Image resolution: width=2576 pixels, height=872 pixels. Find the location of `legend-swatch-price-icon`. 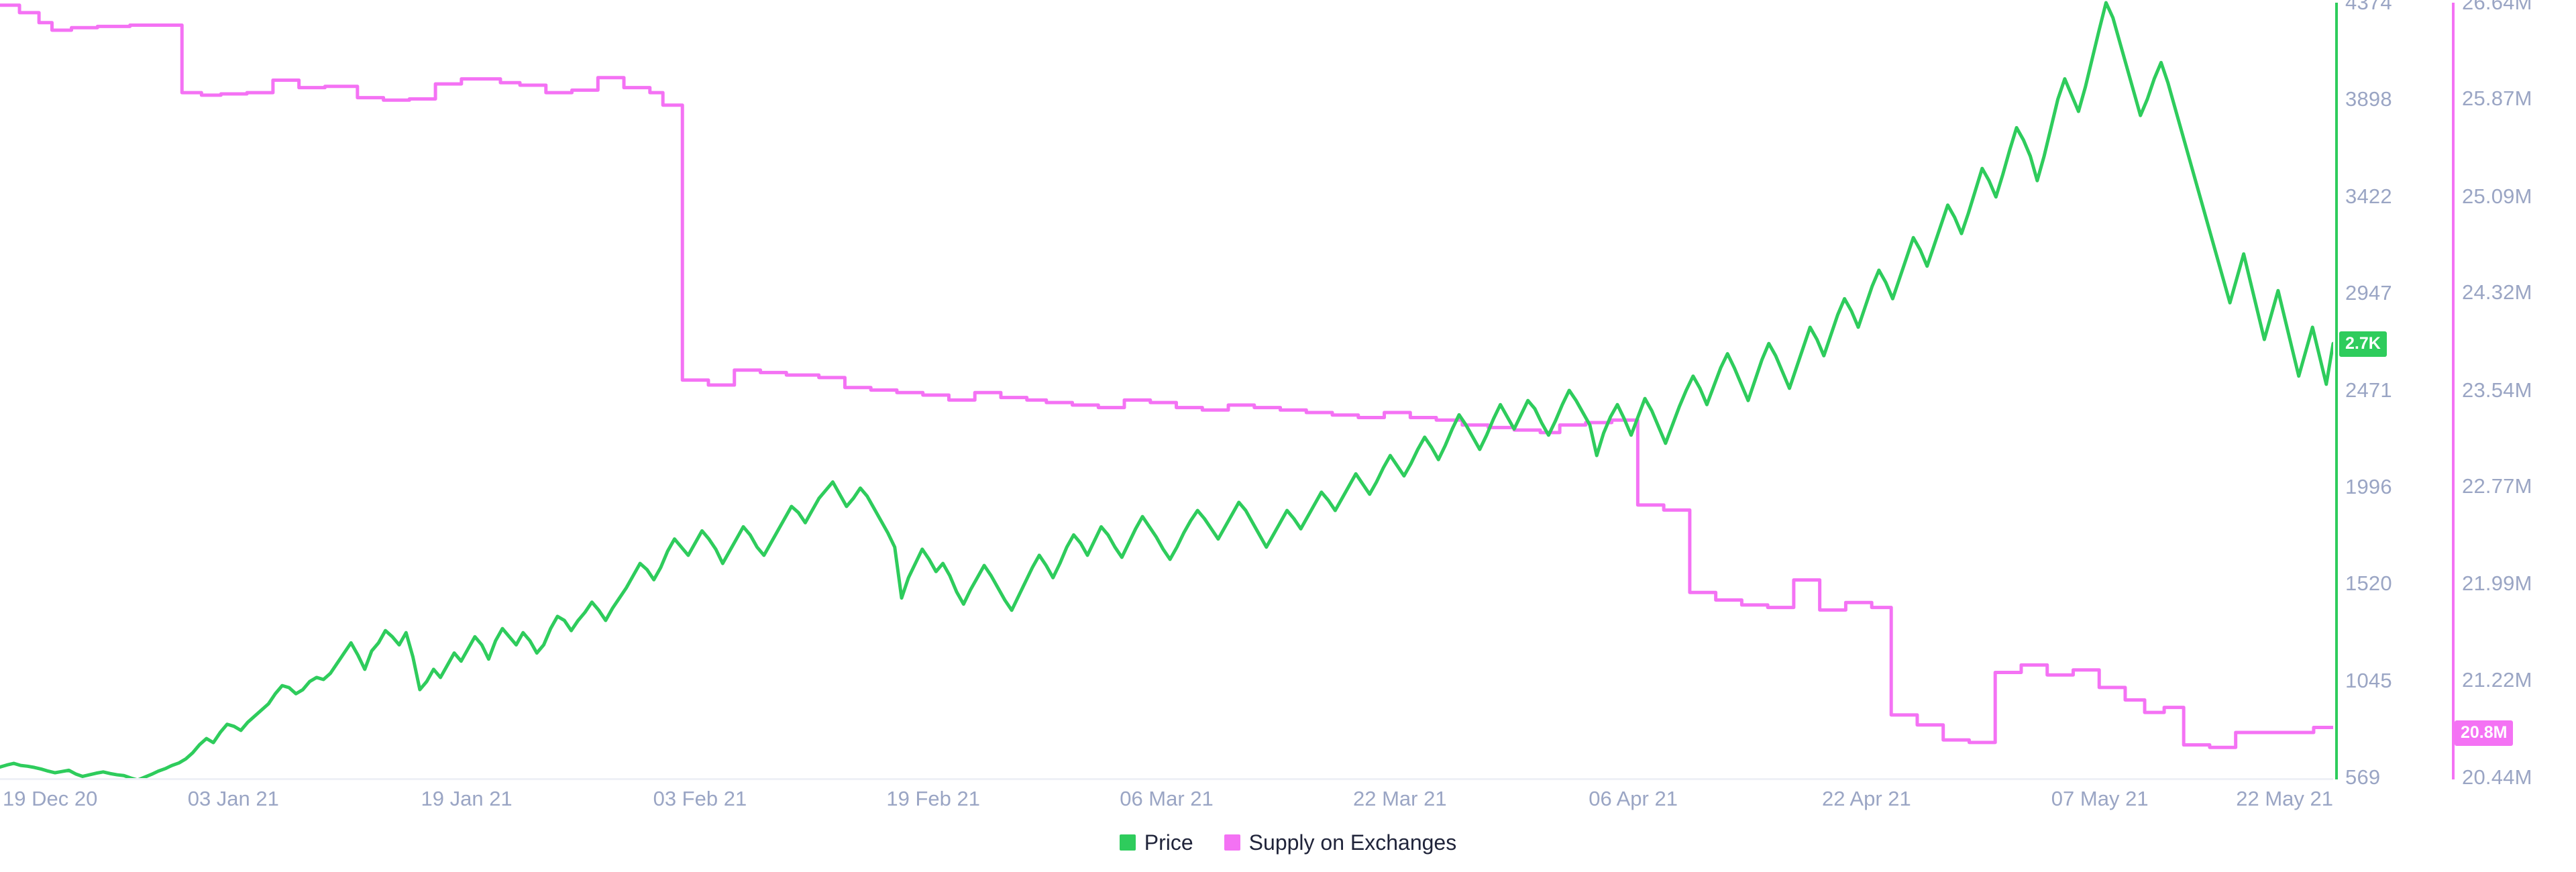

legend-swatch-price-icon is located at coordinates (1127, 843).